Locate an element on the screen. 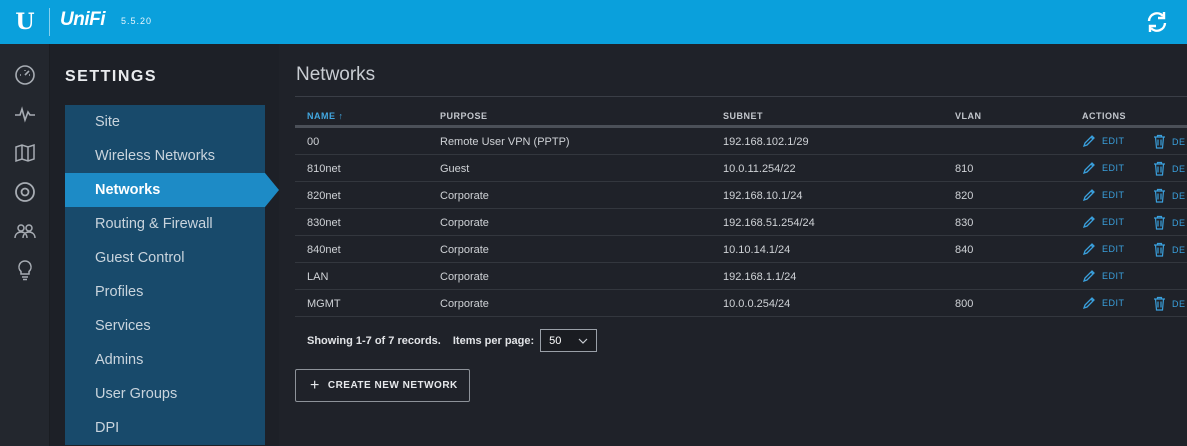 The width and height of the screenshot is (1187, 446). create-new-network-button: + CREATE NEW NETWORK is located at coordinates (382, 385).